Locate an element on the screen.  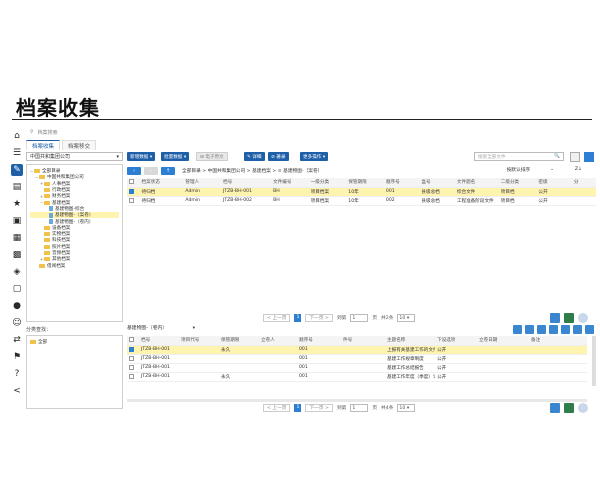
edit-icon: ✎ is located at coordinates (17, 170).